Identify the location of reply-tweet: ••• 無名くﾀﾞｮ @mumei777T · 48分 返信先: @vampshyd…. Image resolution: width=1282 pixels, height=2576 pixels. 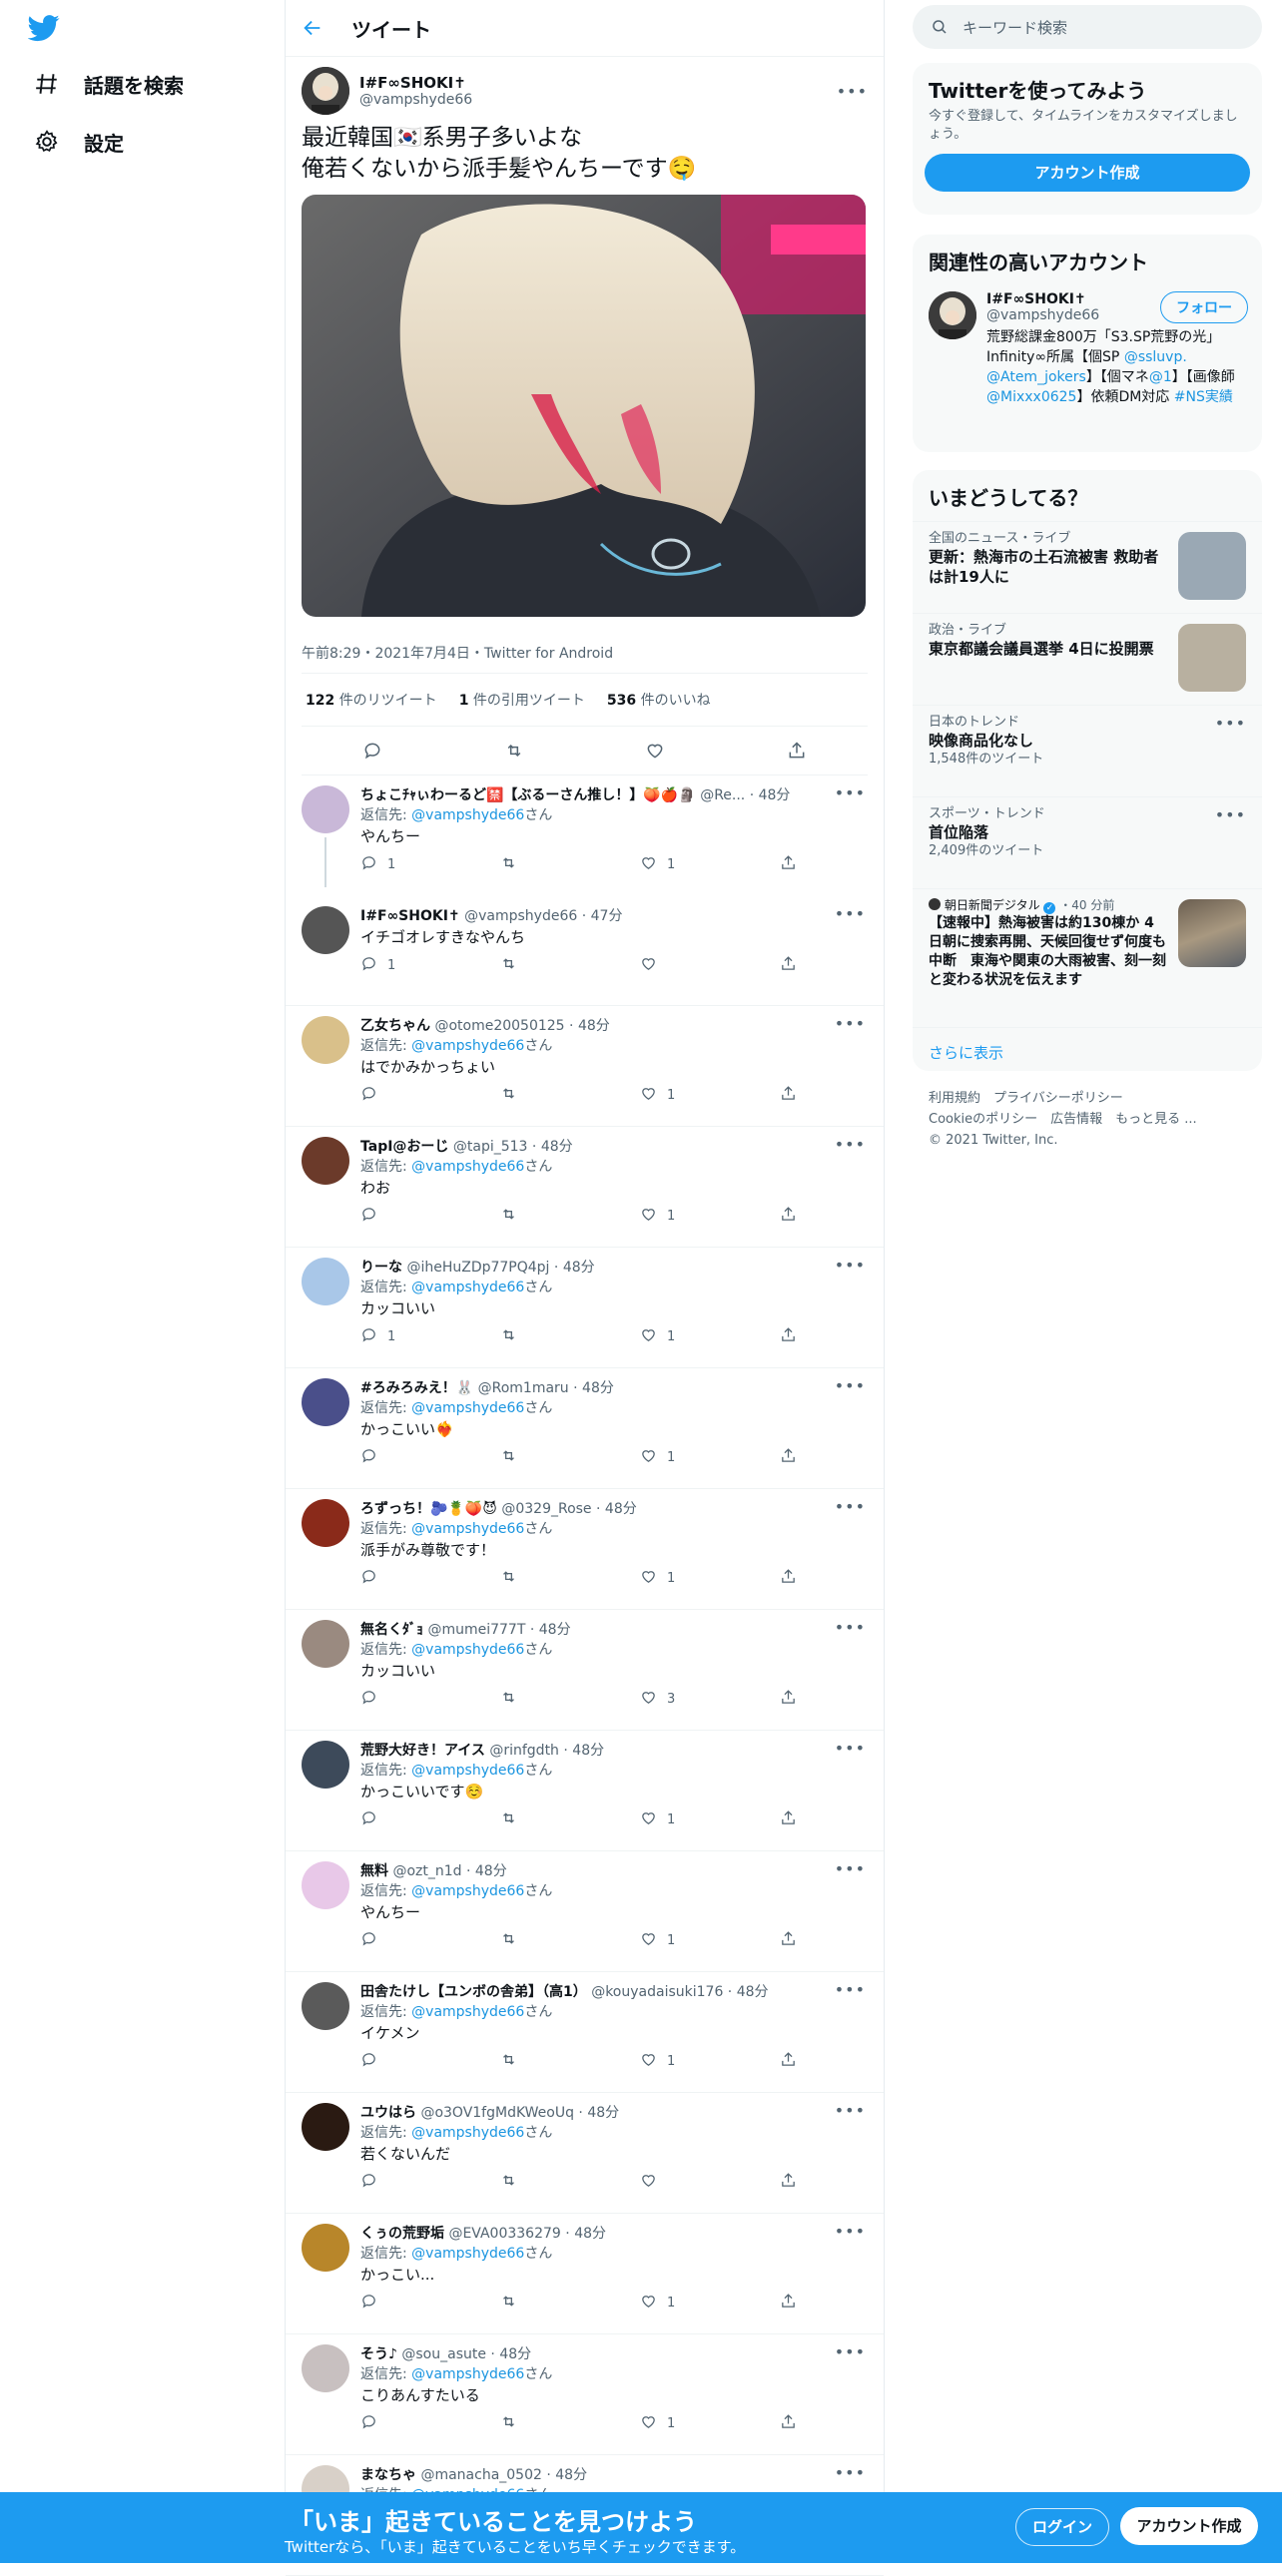
(585, 1671).